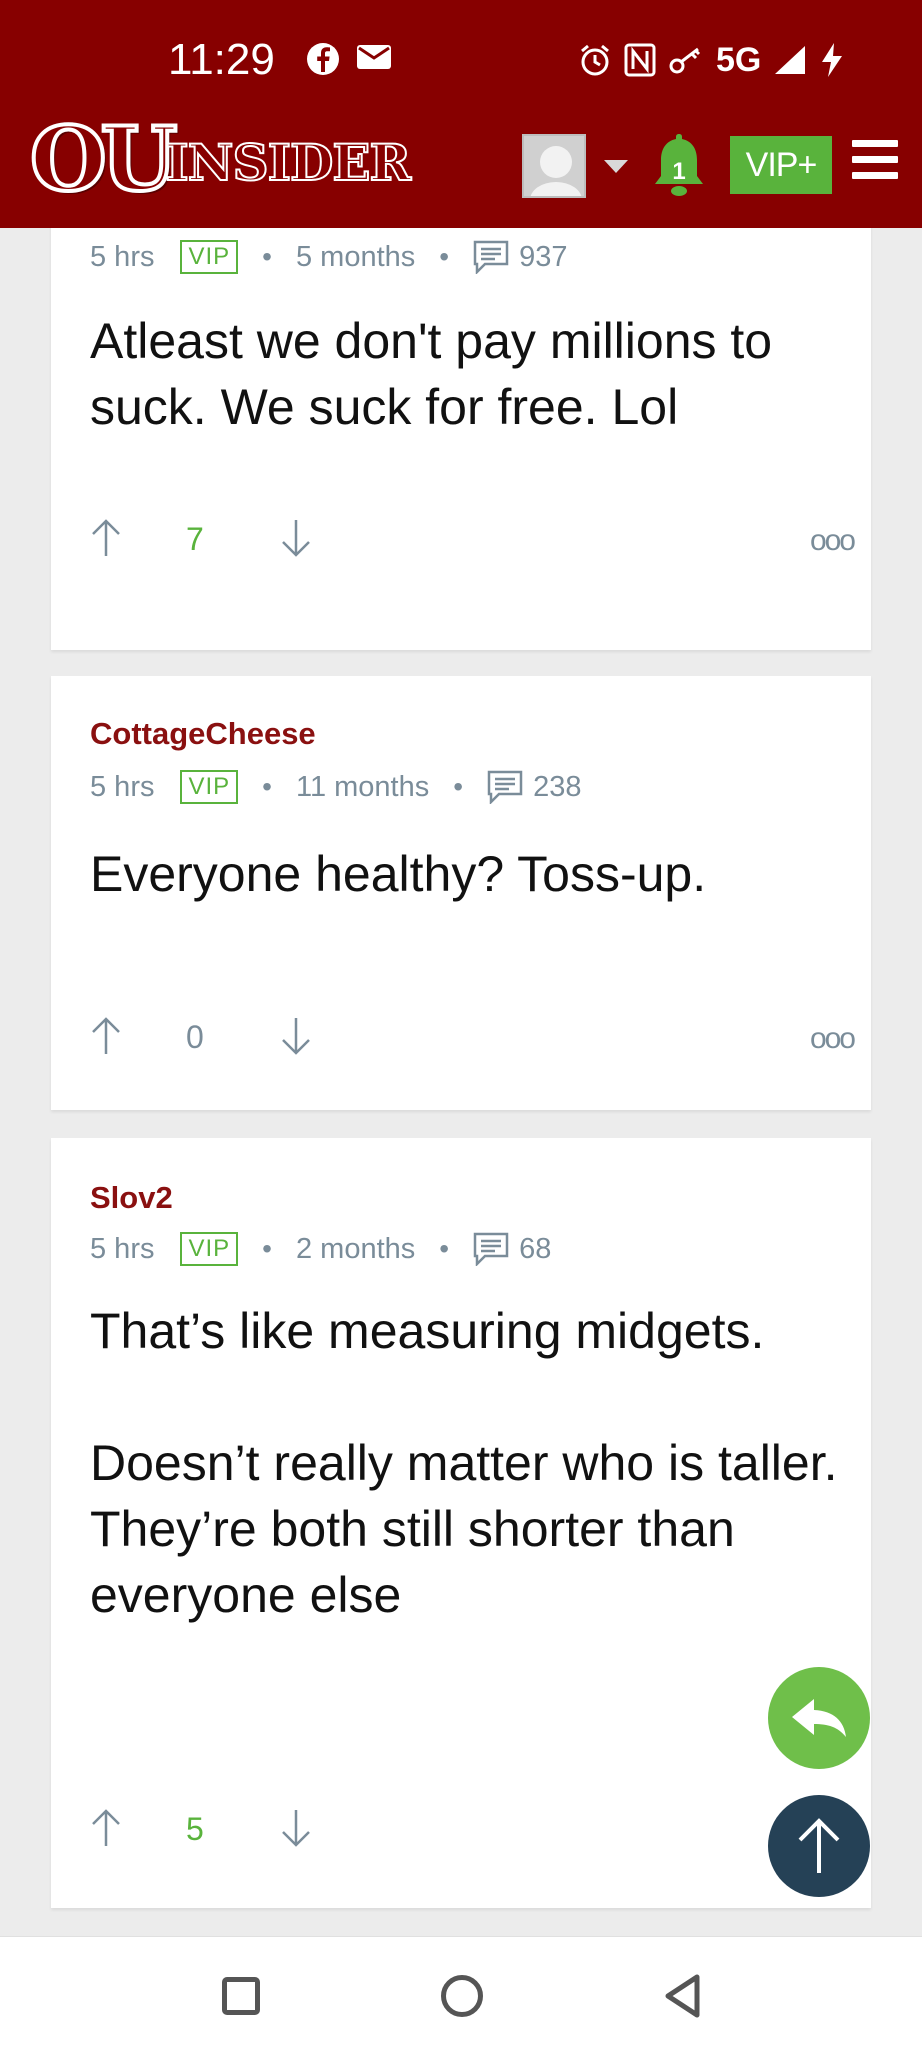  I want to click on comment-meta: 5 hrs VIP • 5 months • 937, so click(328, 257).